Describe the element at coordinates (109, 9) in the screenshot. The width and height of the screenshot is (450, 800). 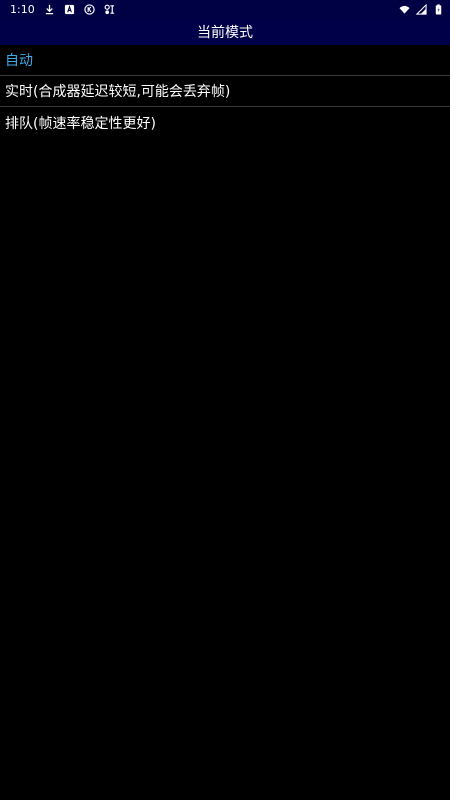
I see `network-tools-icon` at that location.